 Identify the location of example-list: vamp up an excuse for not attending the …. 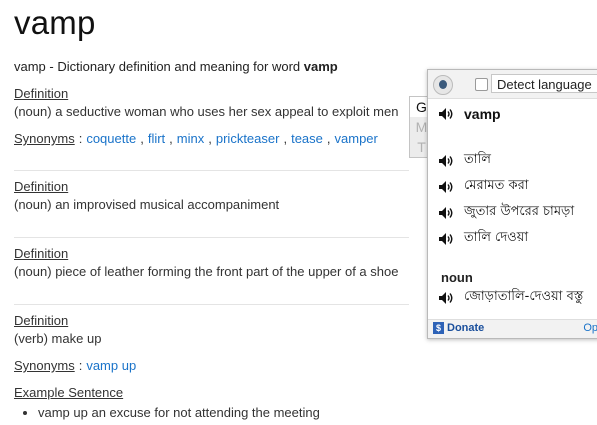
(211, 413).